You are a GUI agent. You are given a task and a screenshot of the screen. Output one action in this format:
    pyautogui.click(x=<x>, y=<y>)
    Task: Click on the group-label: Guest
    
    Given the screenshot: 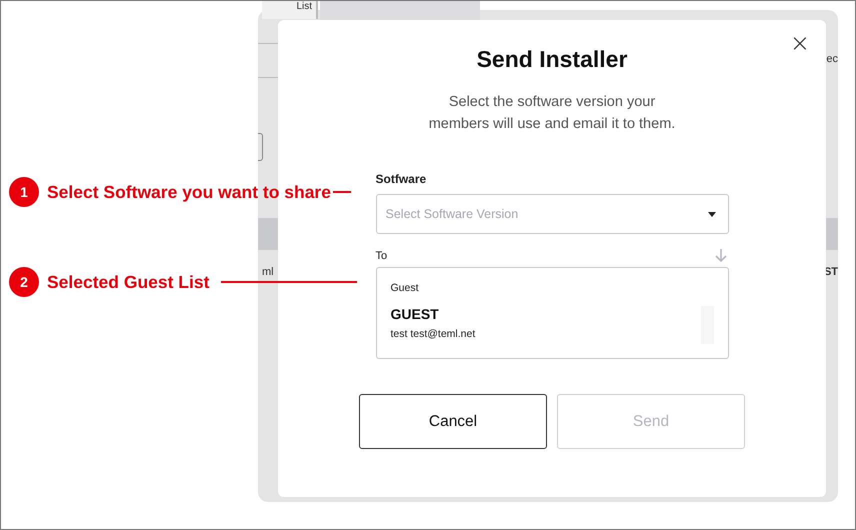 What is the action you would take?
    pyautogui.click(x=405, y=288)
    